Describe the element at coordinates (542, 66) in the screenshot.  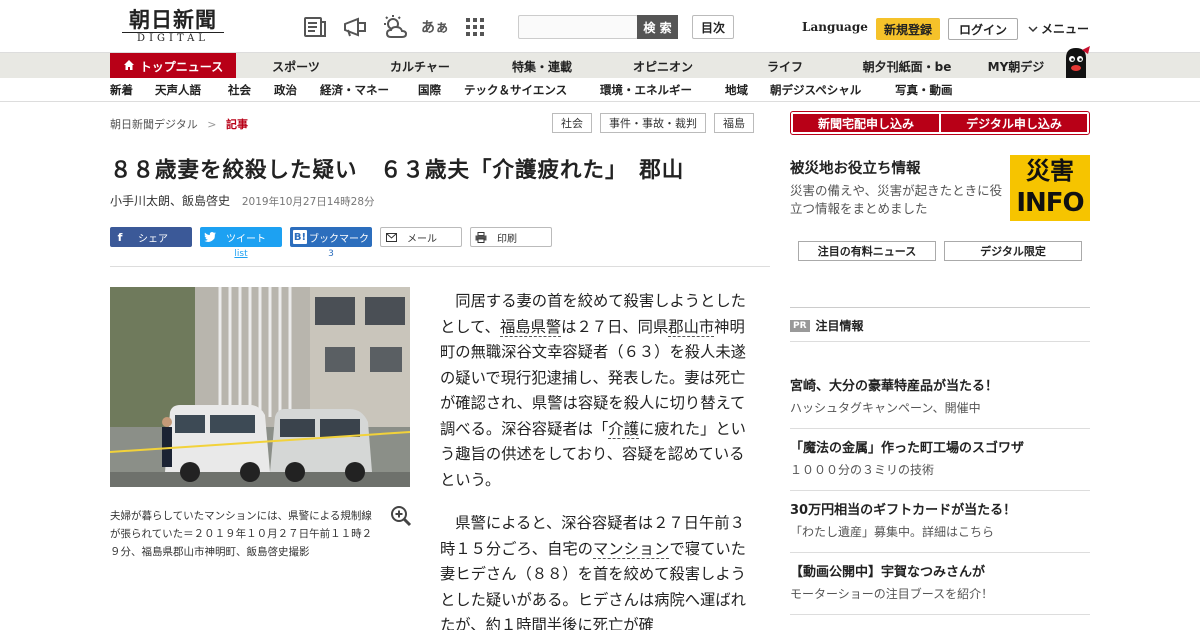
I see `nav-item-features: 特集・連載` at that location.